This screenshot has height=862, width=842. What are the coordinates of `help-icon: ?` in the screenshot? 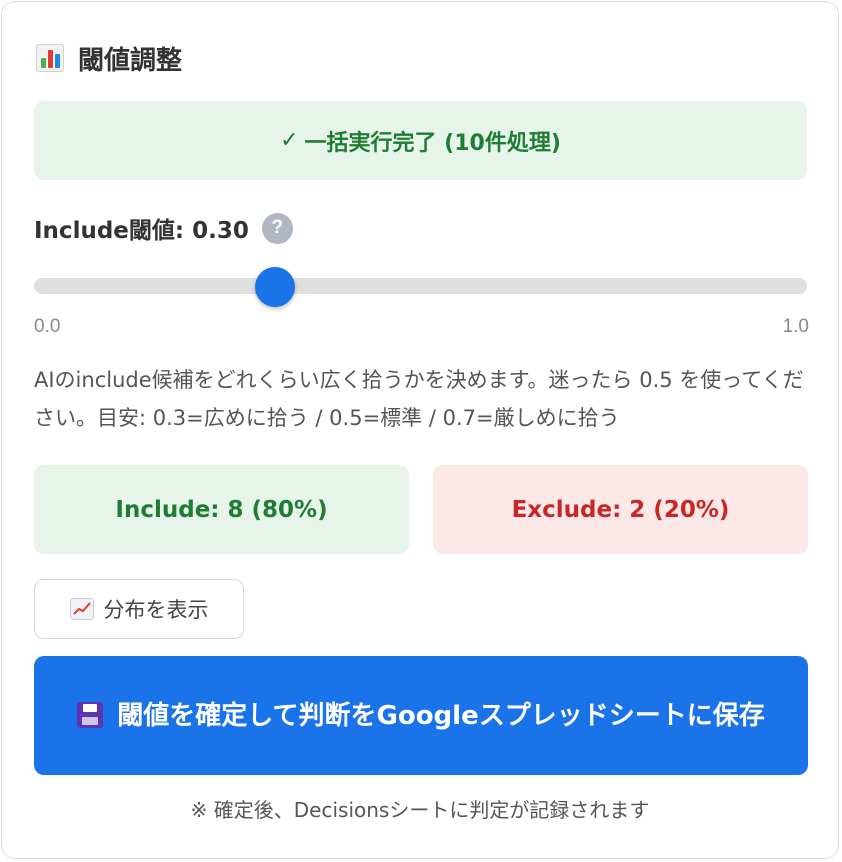 It's located at (277, 228).